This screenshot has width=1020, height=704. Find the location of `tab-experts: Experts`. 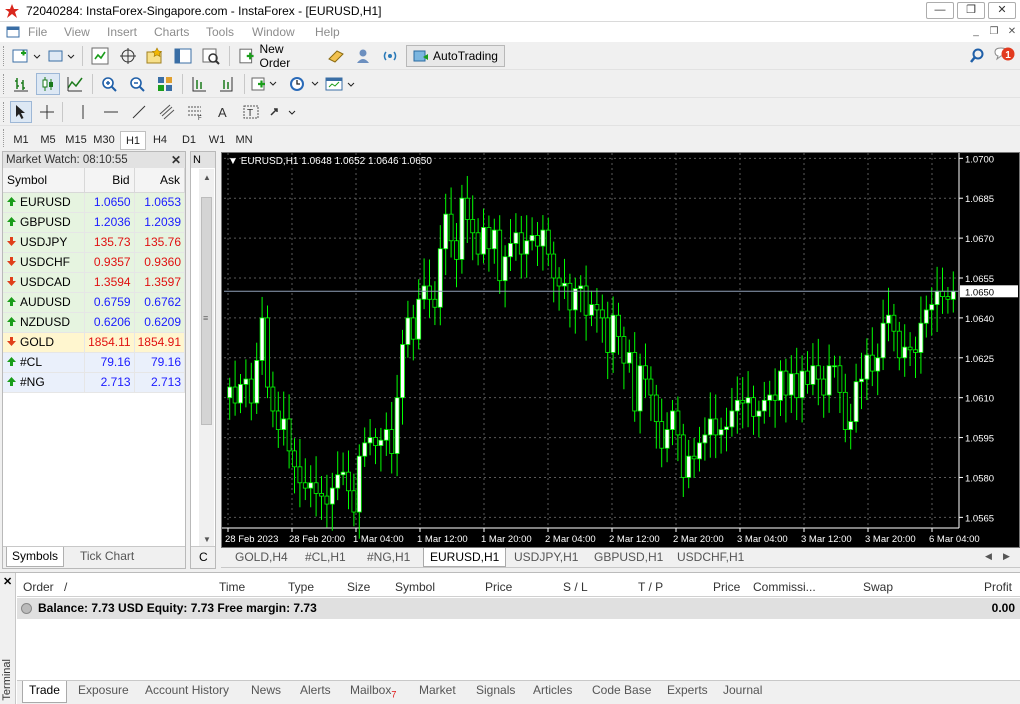

tab-experts: Experts is located at coordinates (687, 692).